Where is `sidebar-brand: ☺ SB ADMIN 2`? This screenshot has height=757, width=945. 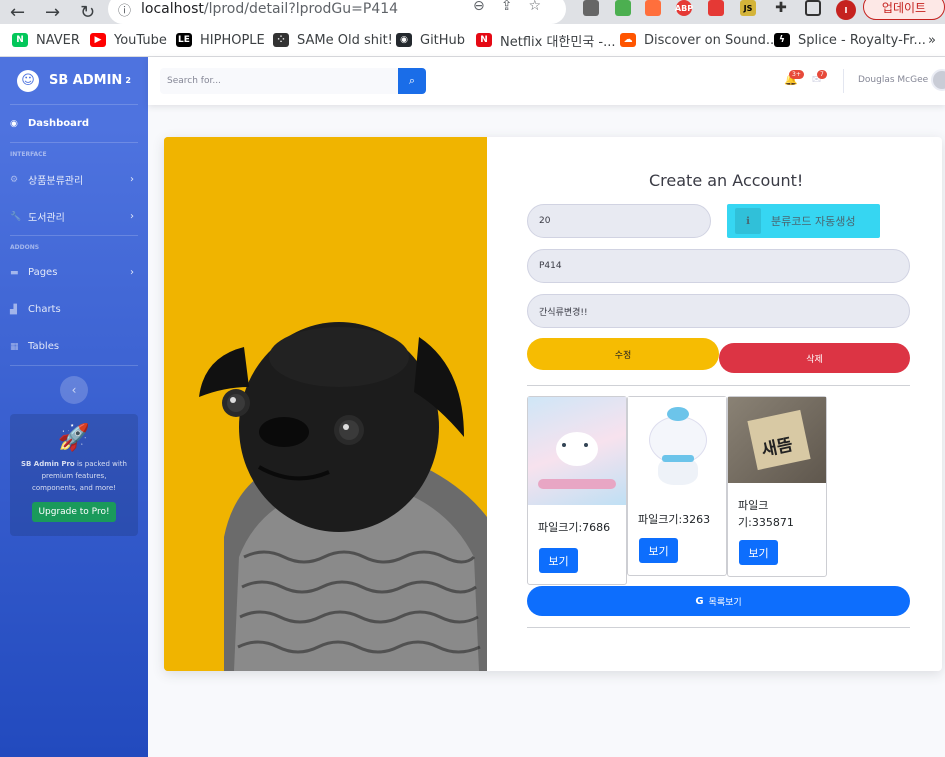 sidebar-brand: ☺ SB ADMIN 2 is located at coordinates (74, 80).